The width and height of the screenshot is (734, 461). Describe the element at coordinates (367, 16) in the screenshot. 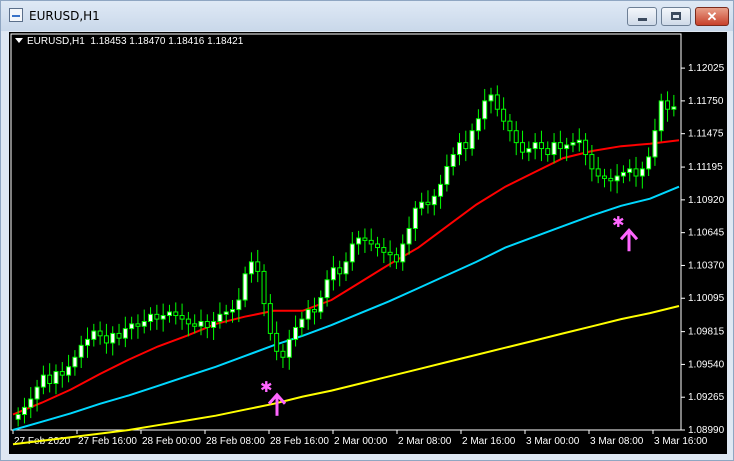

I see `title-bar: EURUSD,H1 ✕` at that location.